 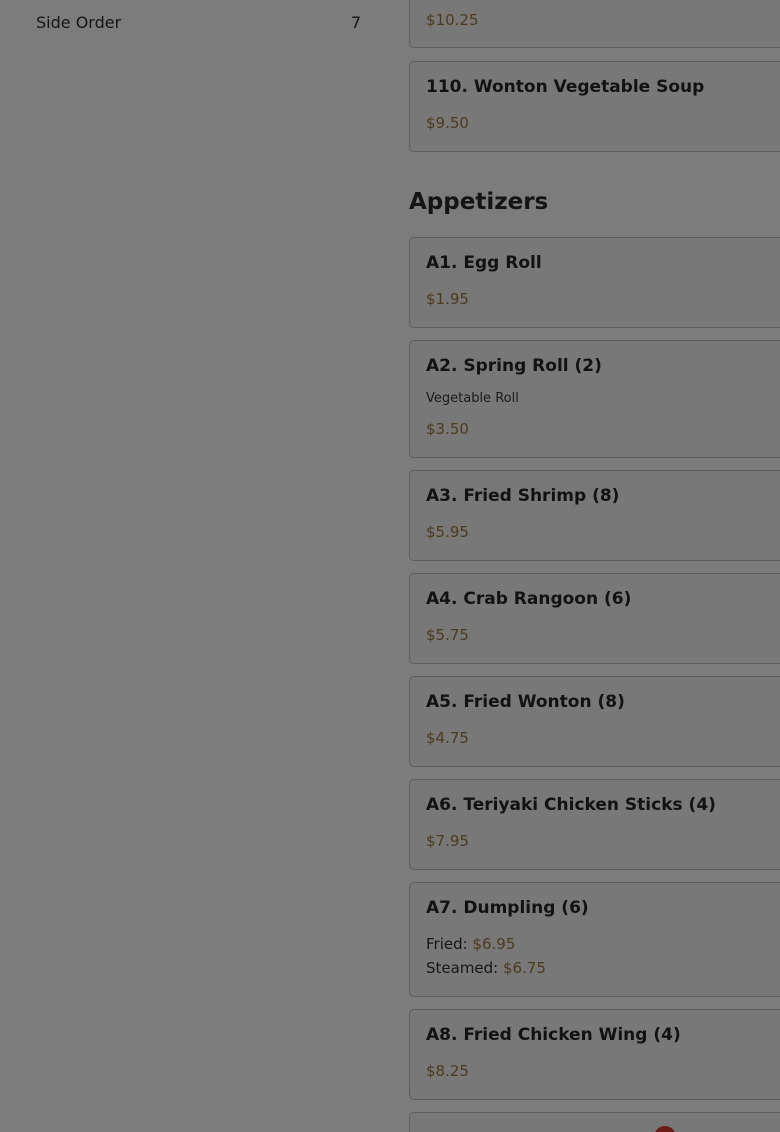 I want to click on item-title: 110. Wonton Vegetable Soup, so click(x=565, y=87).